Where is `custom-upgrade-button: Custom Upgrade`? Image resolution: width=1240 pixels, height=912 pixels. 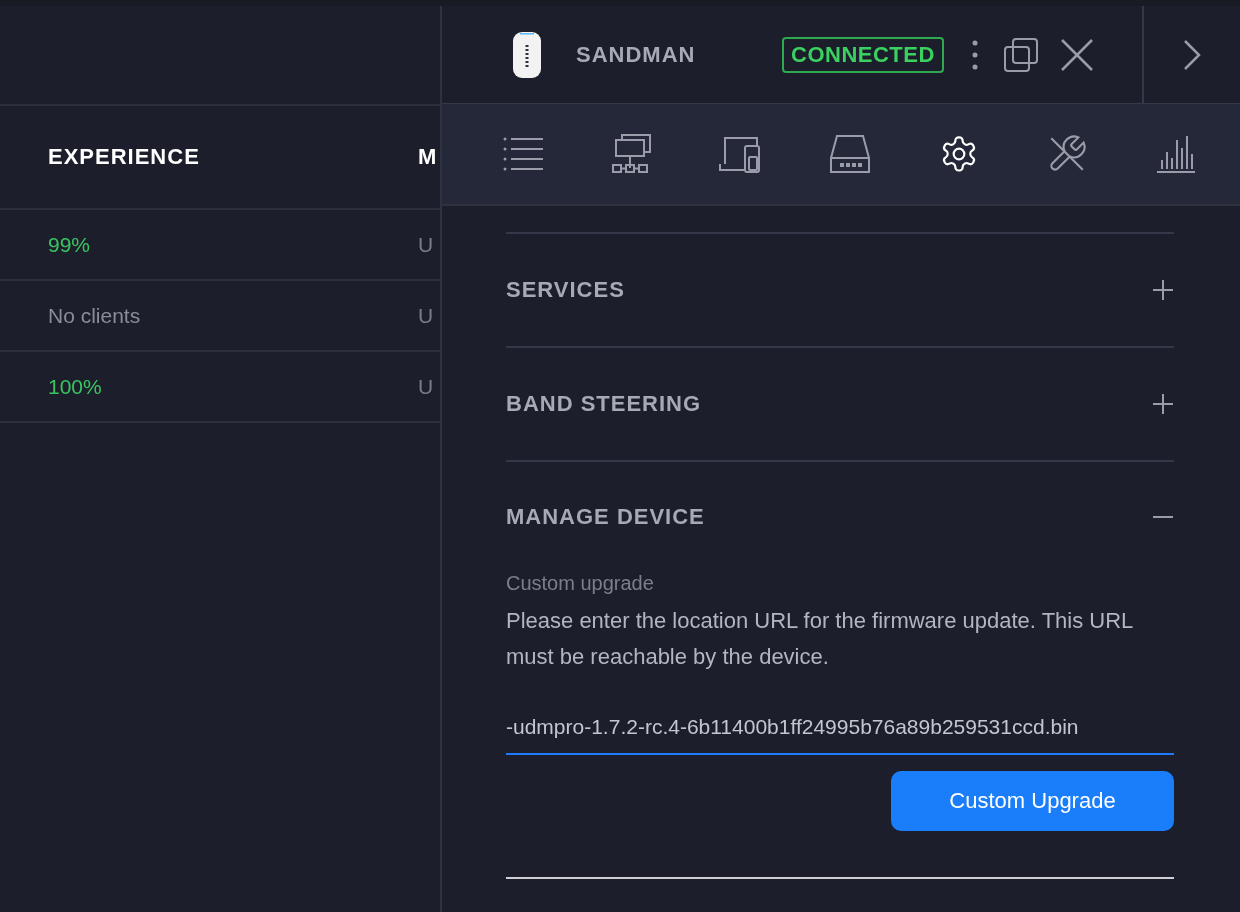 custom-upgrade-button: Custom Upgrade is located at coordinates (1032, 801).